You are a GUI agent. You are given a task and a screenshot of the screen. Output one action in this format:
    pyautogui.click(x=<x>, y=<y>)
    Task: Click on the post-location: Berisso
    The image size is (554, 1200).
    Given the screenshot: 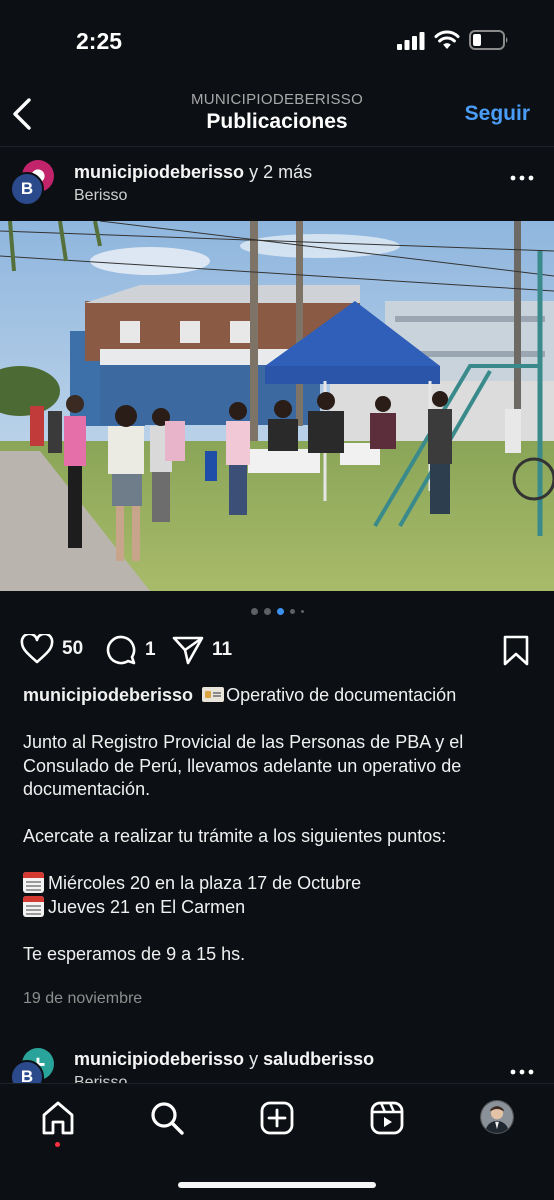 What is the action you would take?
    pyautogui.click(x=100, y=196)
    